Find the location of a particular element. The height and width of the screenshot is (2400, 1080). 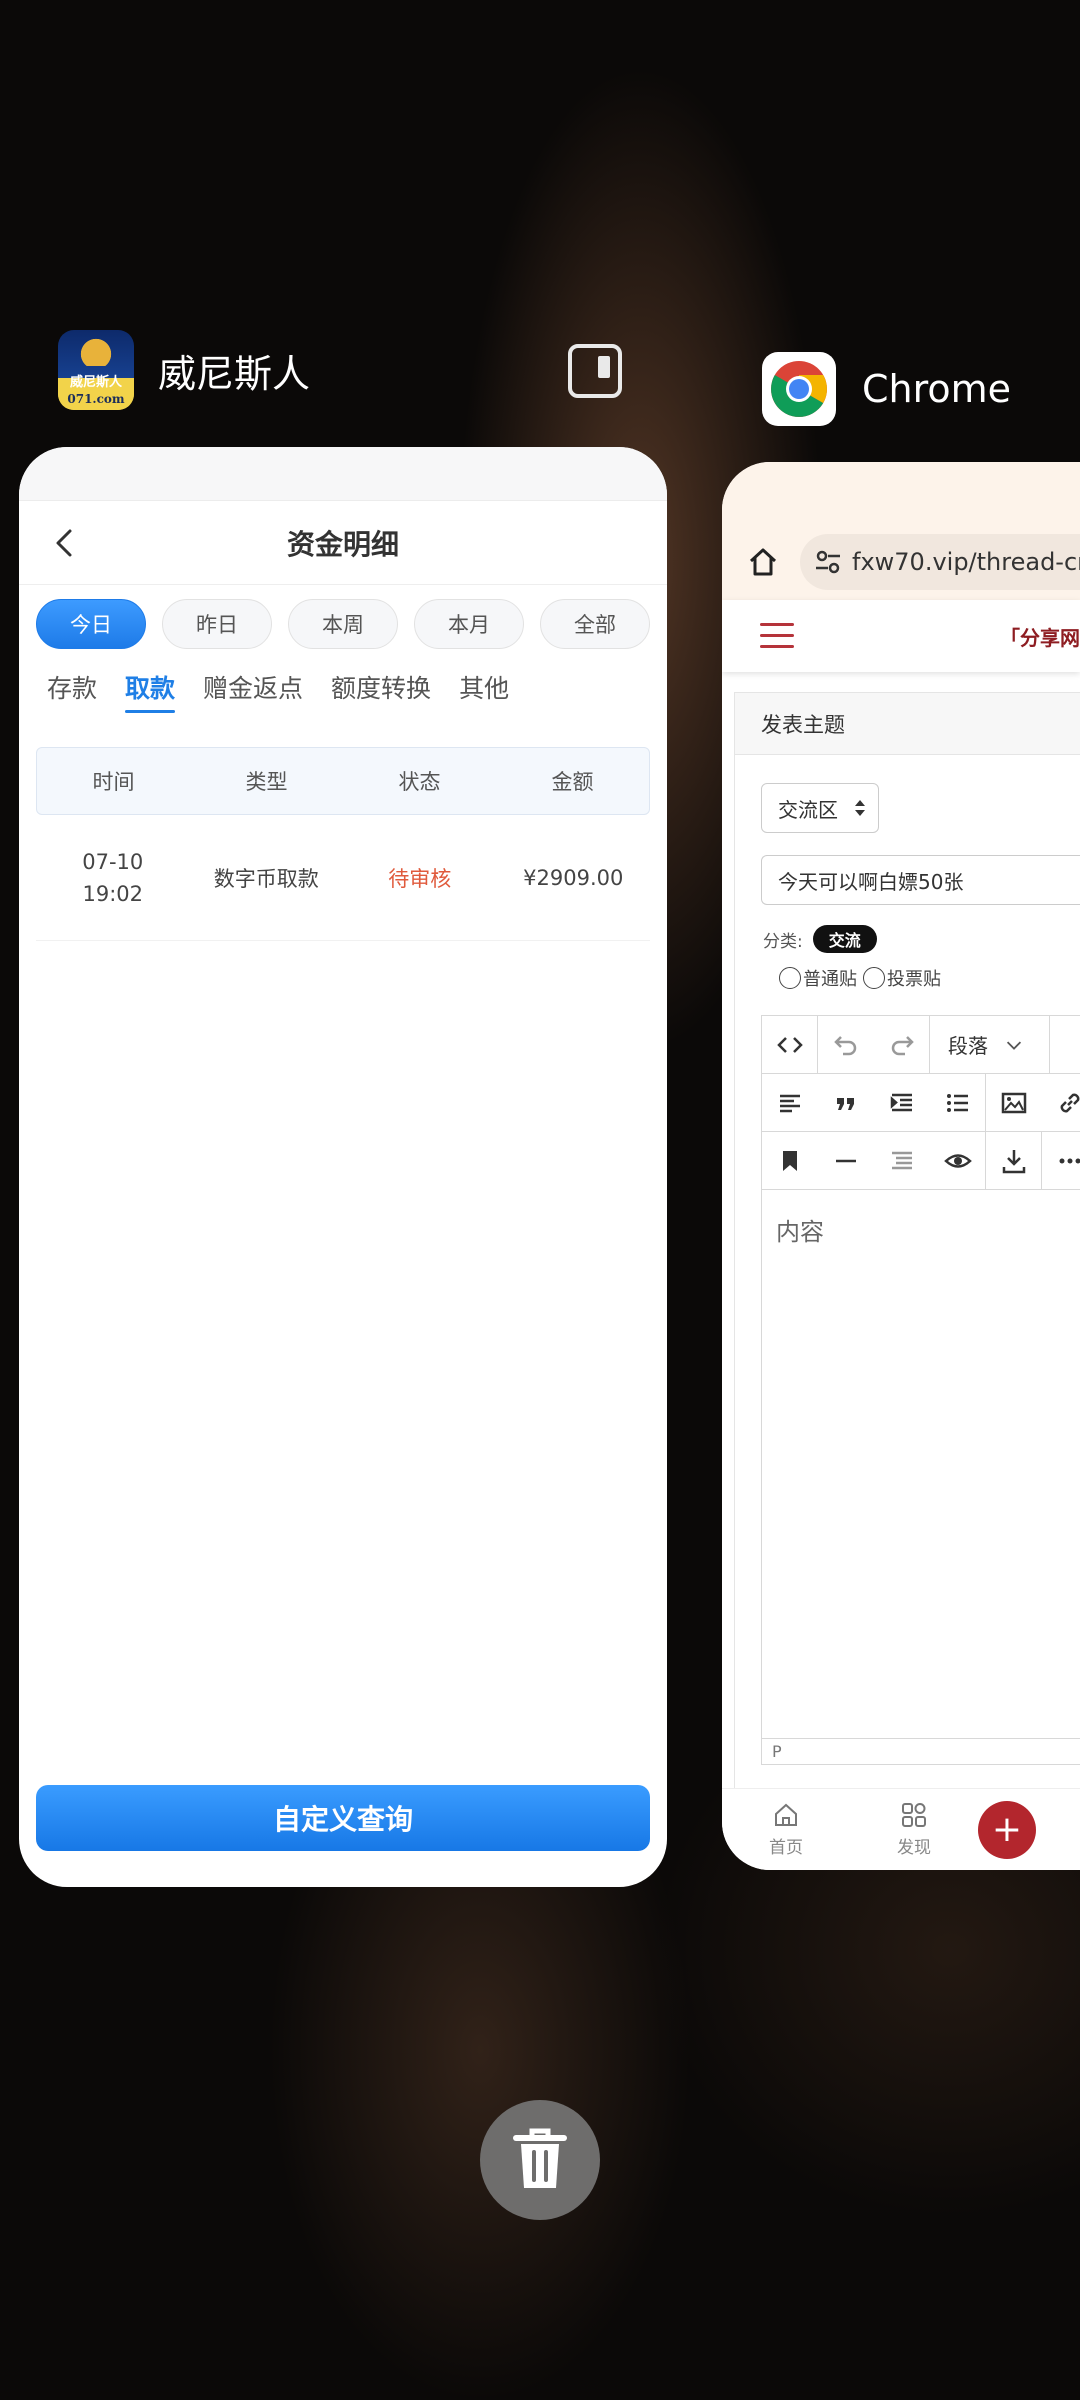

address-bar: fxw70.vip/thread-crea is located at coordinates (940, 562).